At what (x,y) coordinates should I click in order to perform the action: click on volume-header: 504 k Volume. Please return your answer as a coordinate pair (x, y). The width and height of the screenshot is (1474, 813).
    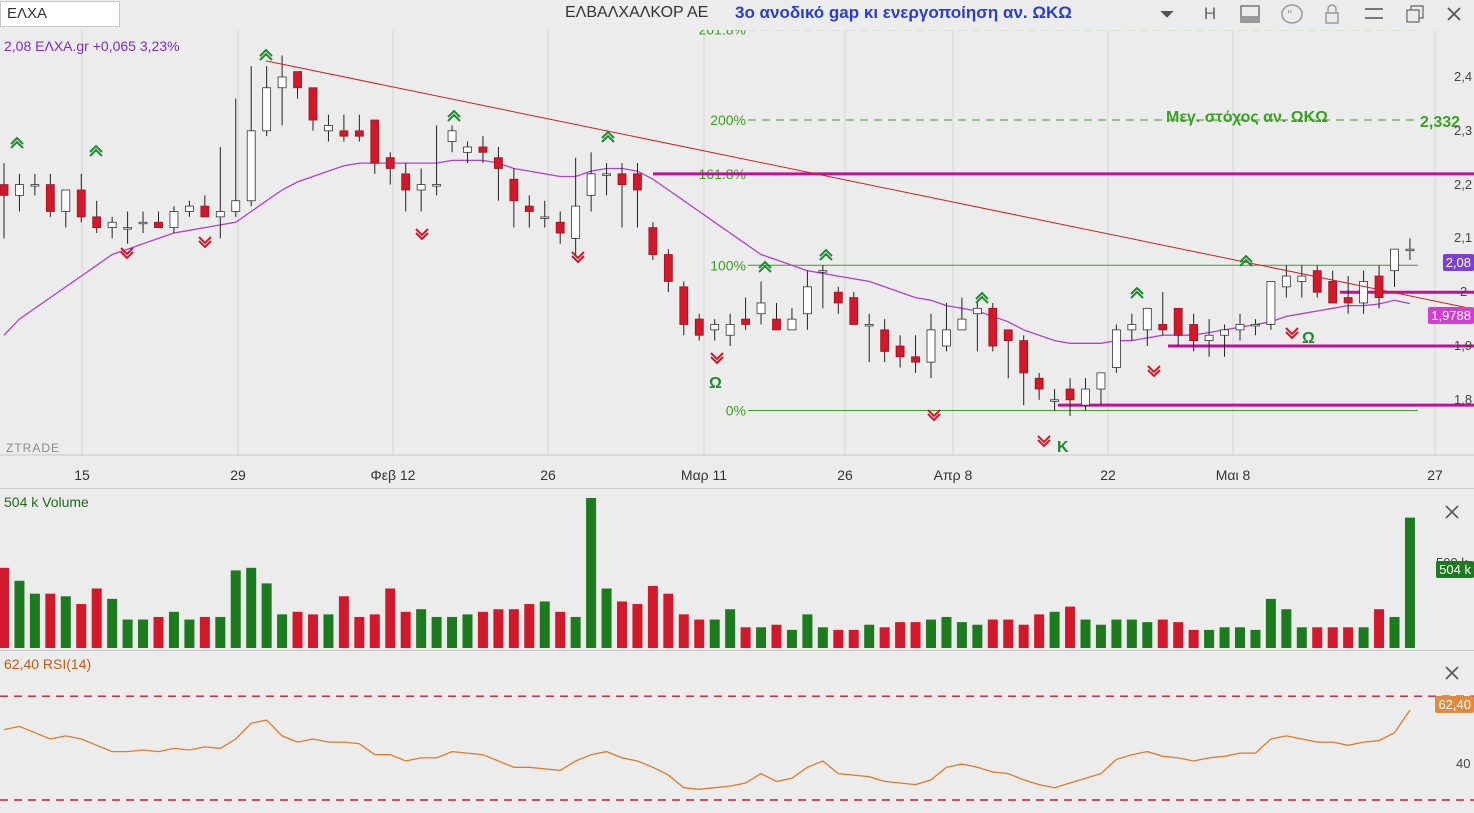
    Looking at the image, I should click on (46, 502).